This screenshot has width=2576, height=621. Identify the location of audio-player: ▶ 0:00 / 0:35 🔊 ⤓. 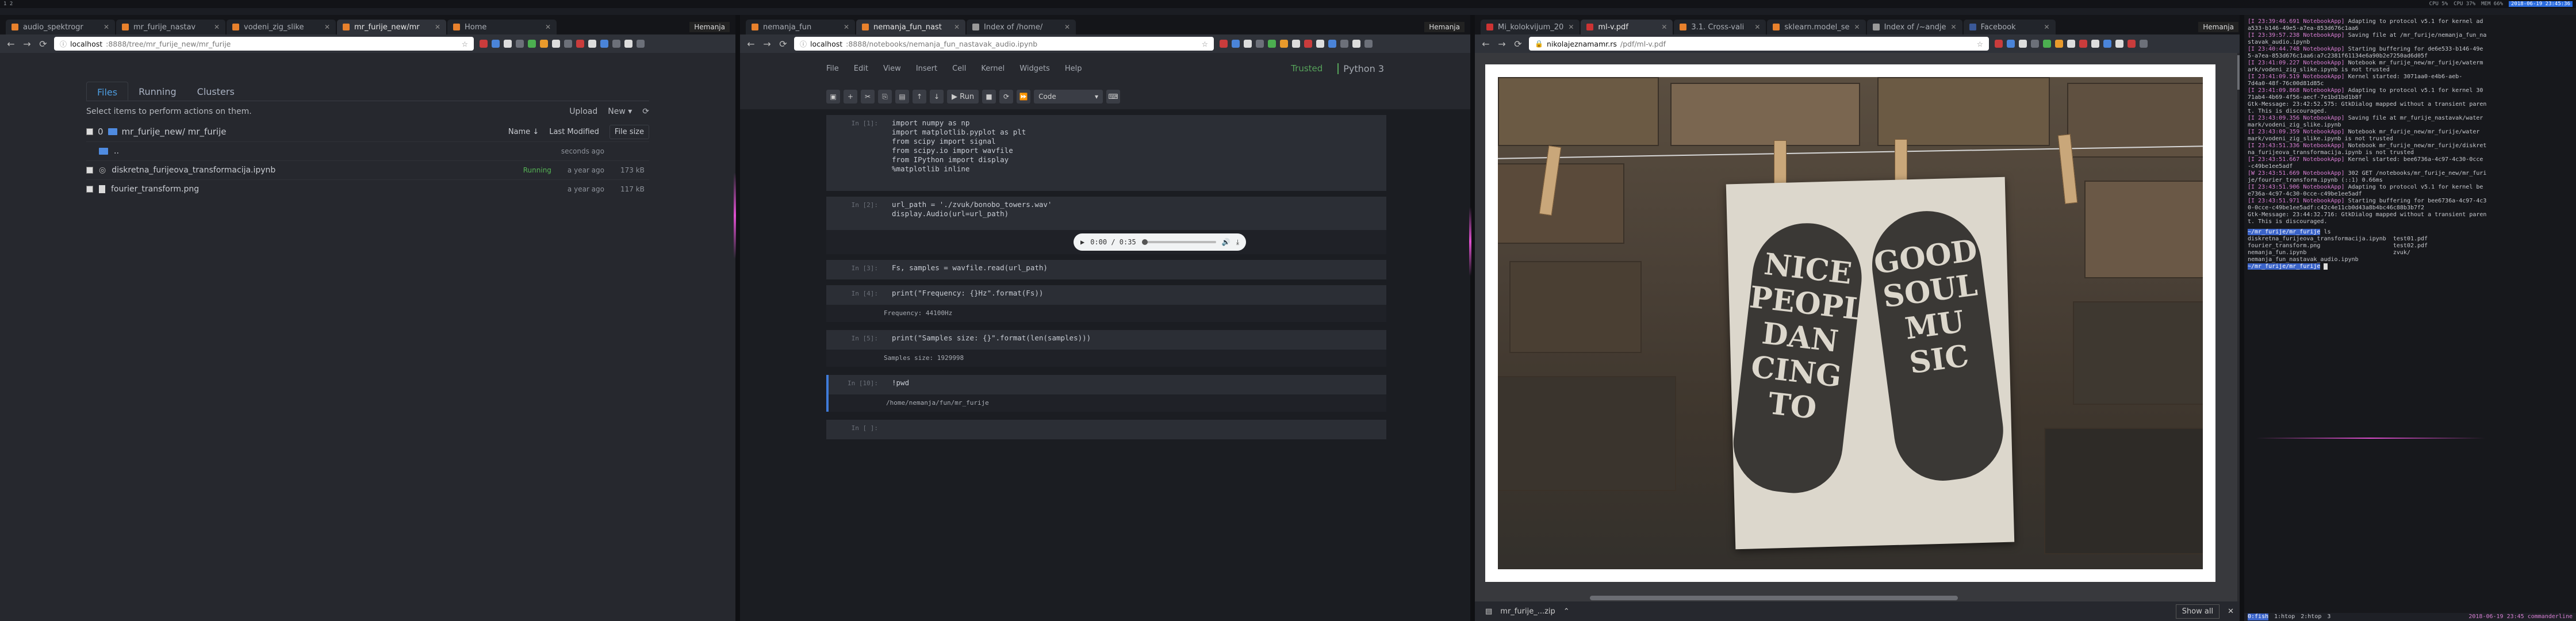
(1160, 242).